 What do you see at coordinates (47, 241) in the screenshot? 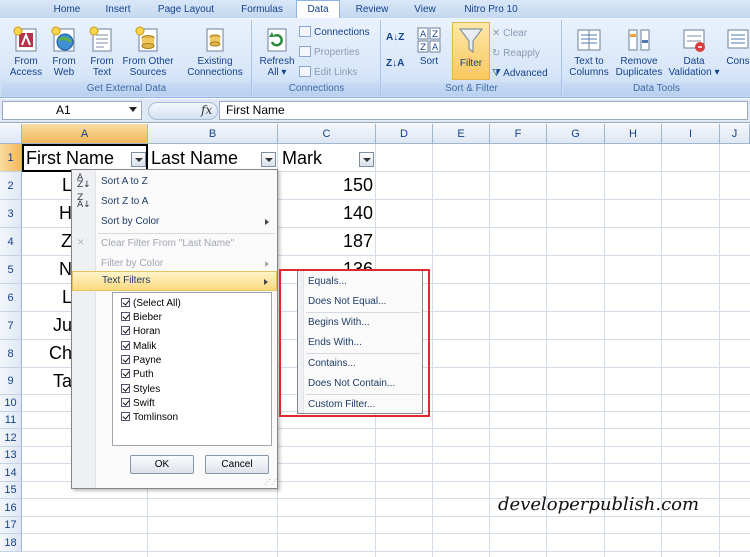
I see `cell-a4: Z` at bounding box center [47, 241].